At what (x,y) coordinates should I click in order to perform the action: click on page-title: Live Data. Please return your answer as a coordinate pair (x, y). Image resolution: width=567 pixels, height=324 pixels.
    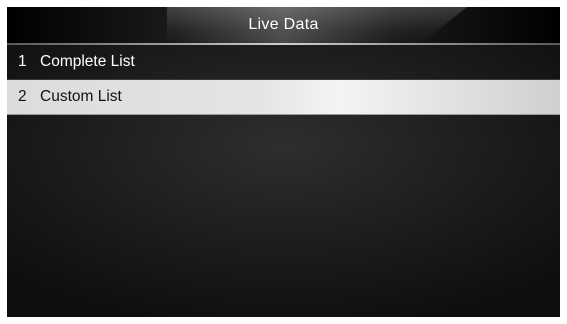
    Looking at the image, I should click on (283, 24).